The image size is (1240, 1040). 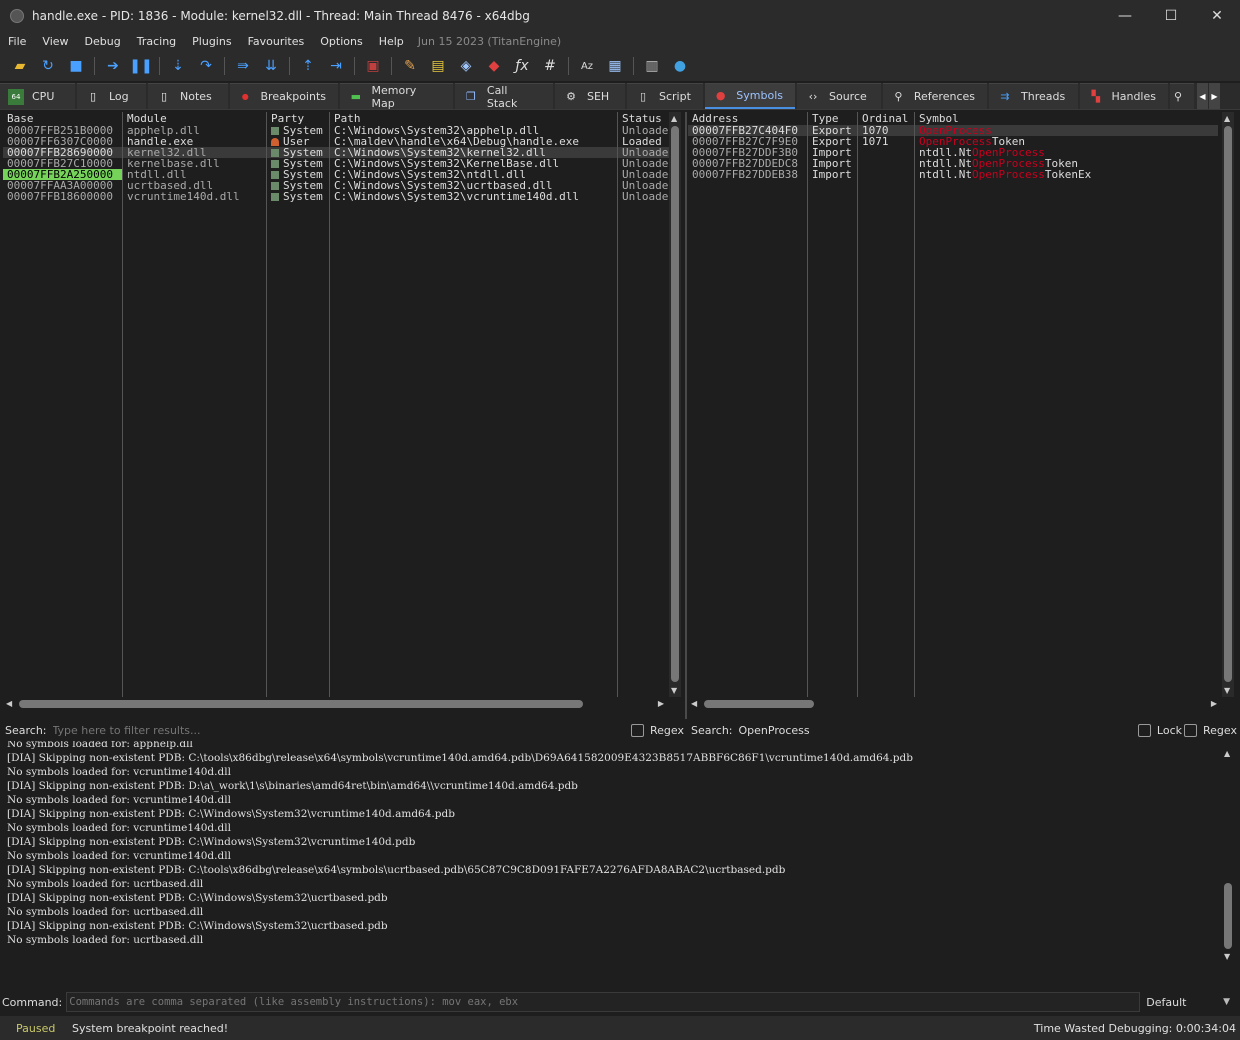 What do you see at coordinates (1220, 730) in the screenshot?
I see `symbols-regex-label: Regex` at bounding box center [1220, 730].